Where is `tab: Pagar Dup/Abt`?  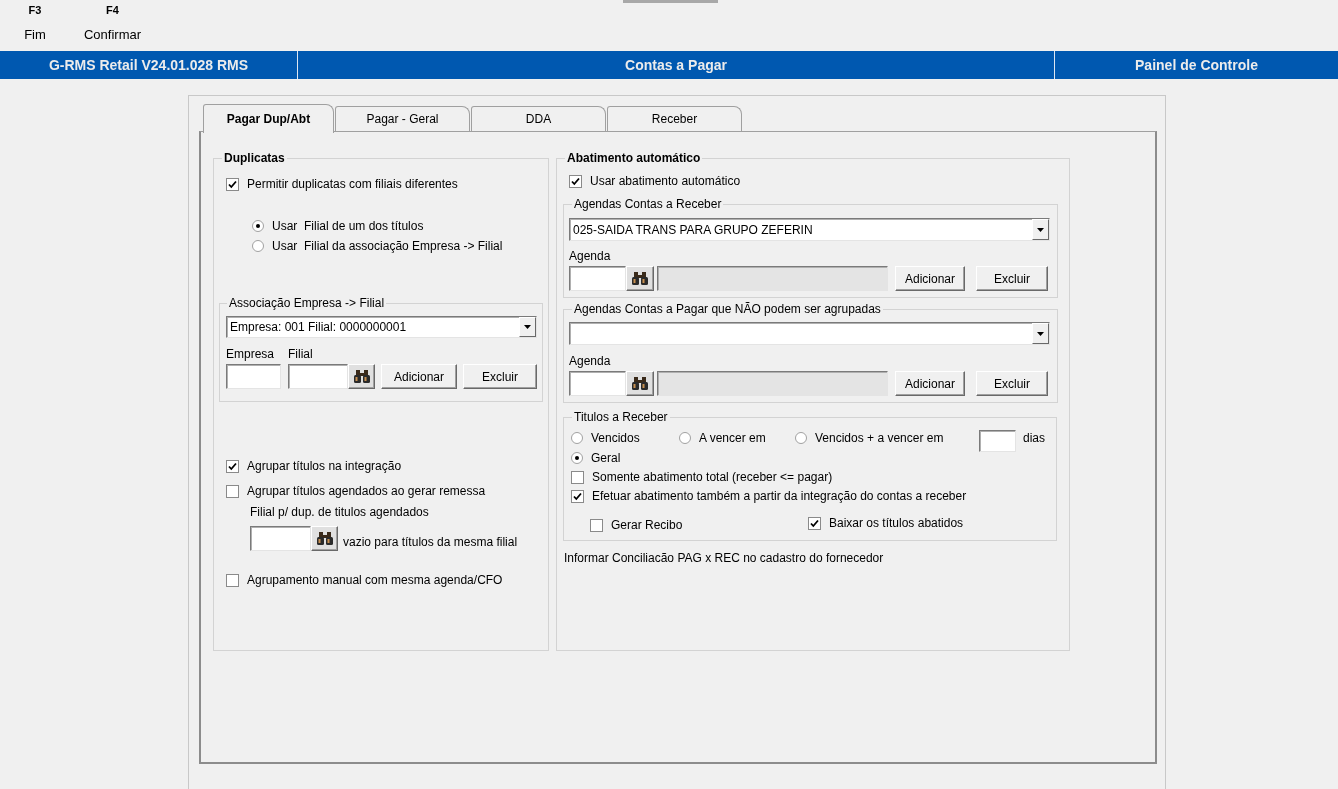 tab: Pagar Dup/Abt is located at coordinates (268, 118).